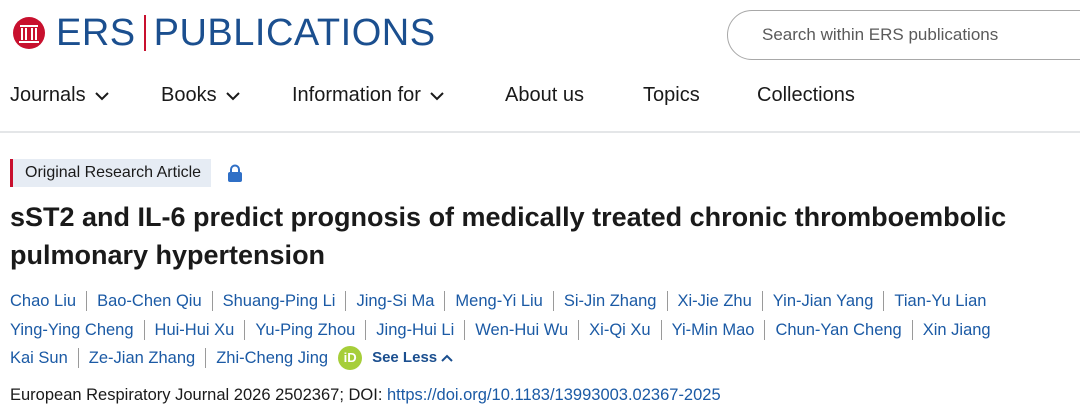 The height and width of the screenshot is (410, 1080). I want to click on author-link: Xi-Jie Zhu, so click(714, 301).